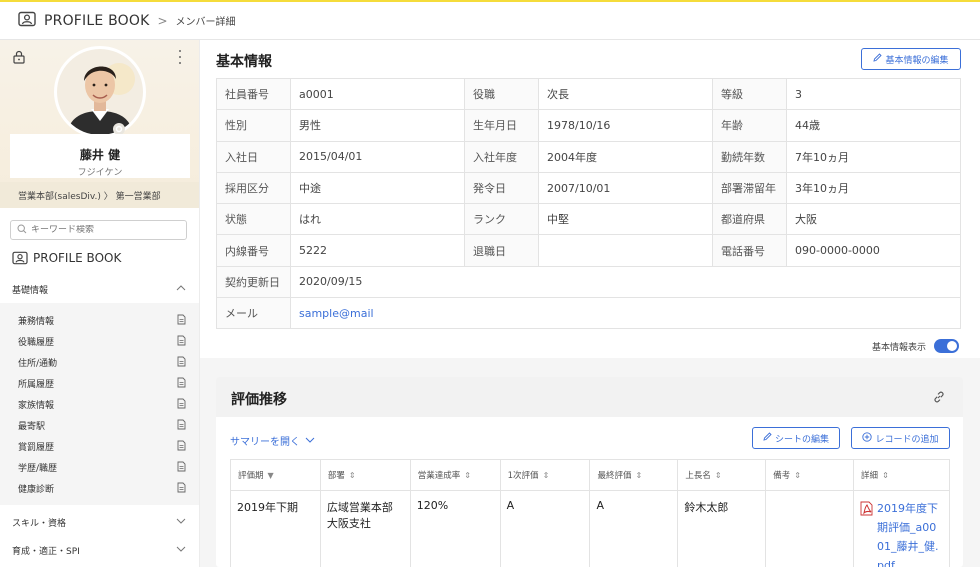 Image resolution: width=980 pixels, height=567 pixels. Describe the element at coordinates (99, 195) in the screenshot. I see `profile-department: 営業本部(salesDiv.) 〉 第一営業部` at that location.